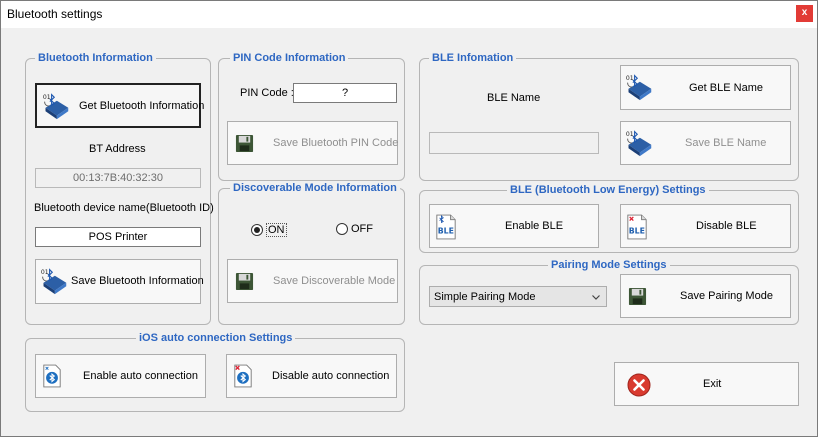 The height and width of the screenshot is (437, 818). I want to click on group-title: iOS auto connection Settings, so click(216, 338).